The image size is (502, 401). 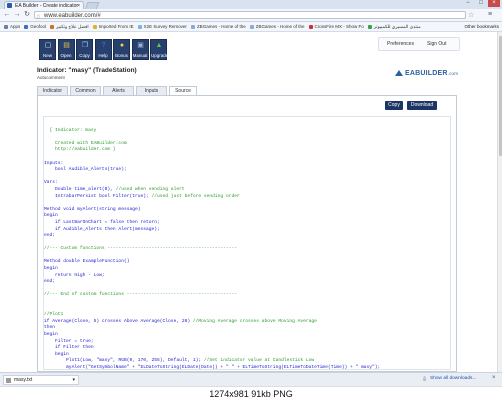 I want to click on url-input: ▯ www.eabuilder.com/#, so click(x=250, y=15).